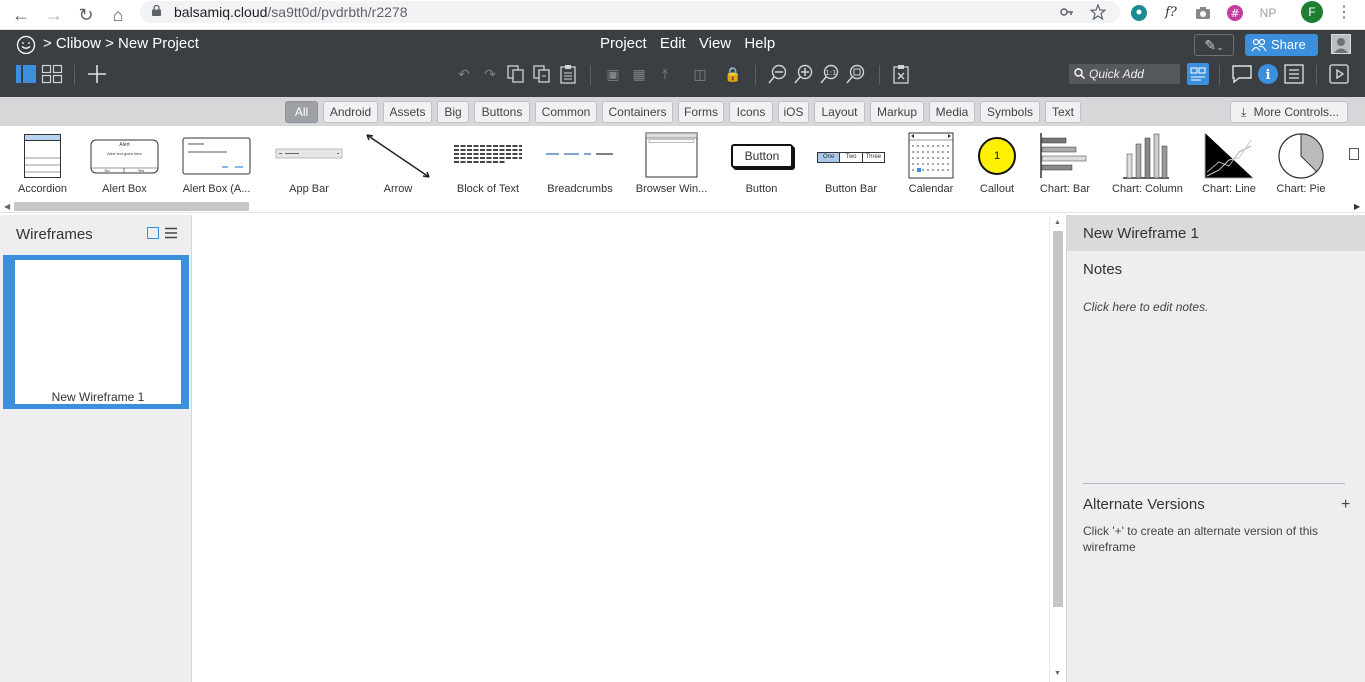 Image resolution: width=1365 pixels, height=682 pixels. Describe the element at coordinates (453, 112) in the screenshot. I see `filter-tab-big: Big` at that location.